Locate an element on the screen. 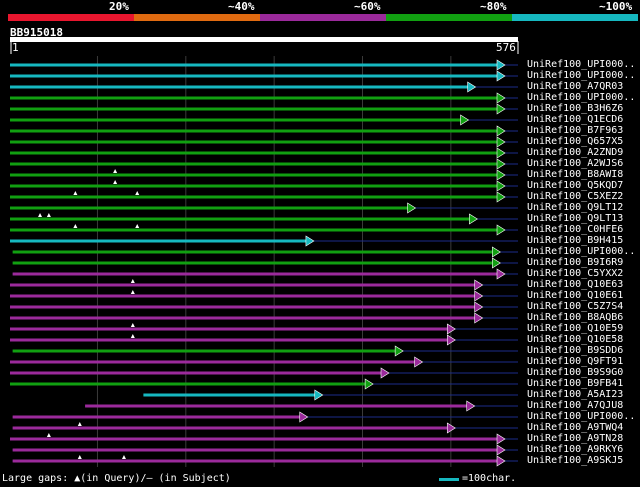 This screenshot has width=640, height=487. identity-legend-label: ~100% is located at coordinates (616, 6).